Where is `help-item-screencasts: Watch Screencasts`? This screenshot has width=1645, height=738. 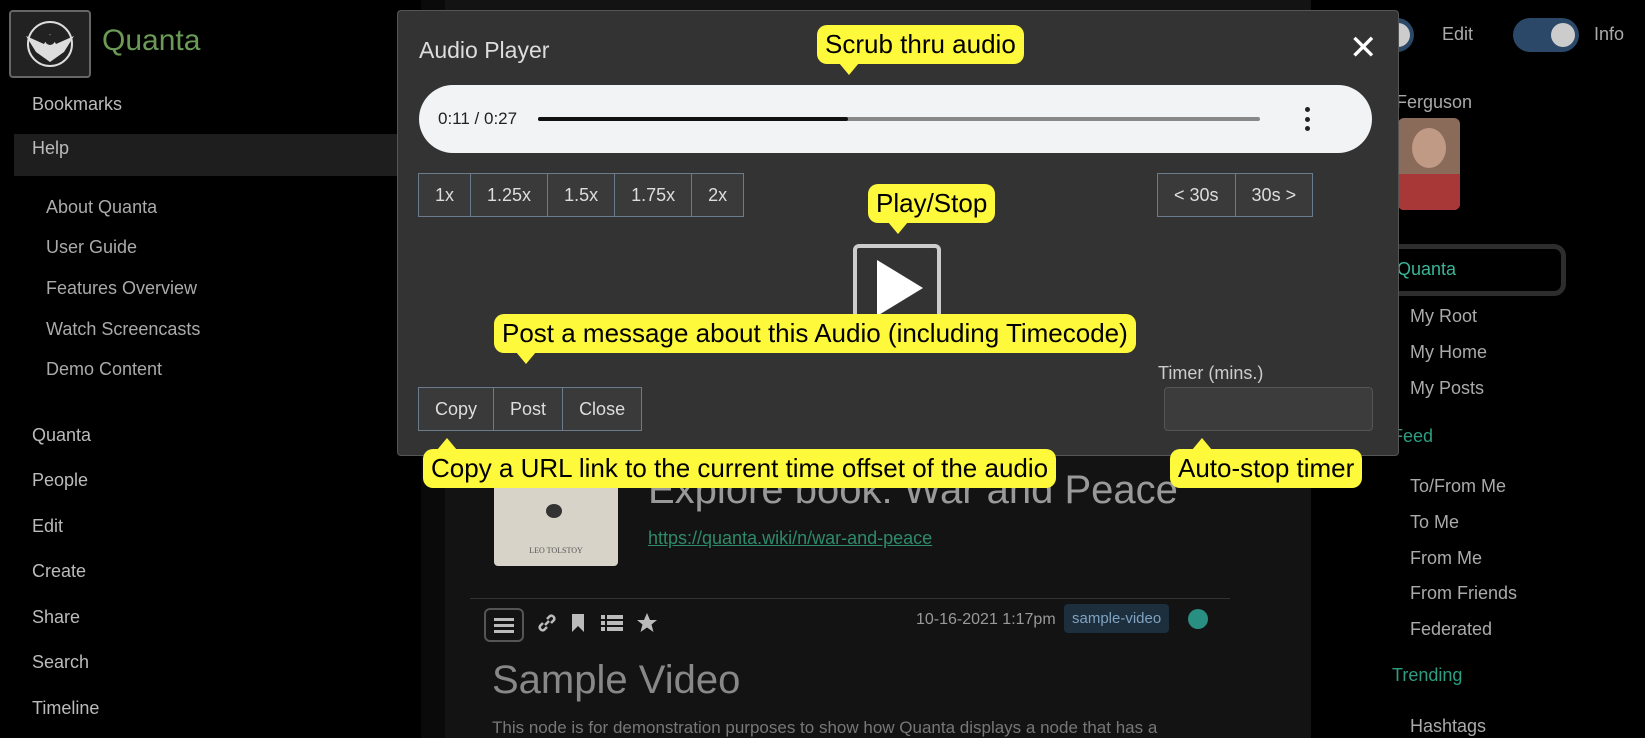
help-item-screencasts: Watch Screencasts is located at coordinates (123, 329).